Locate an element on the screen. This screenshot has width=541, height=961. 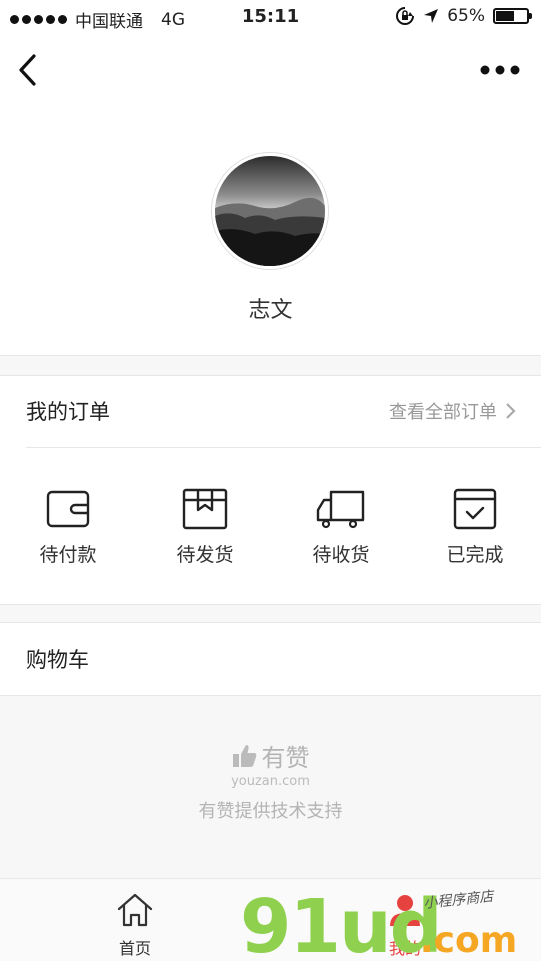
order-status-label: 待发货 is located at coordinates (205, 555).